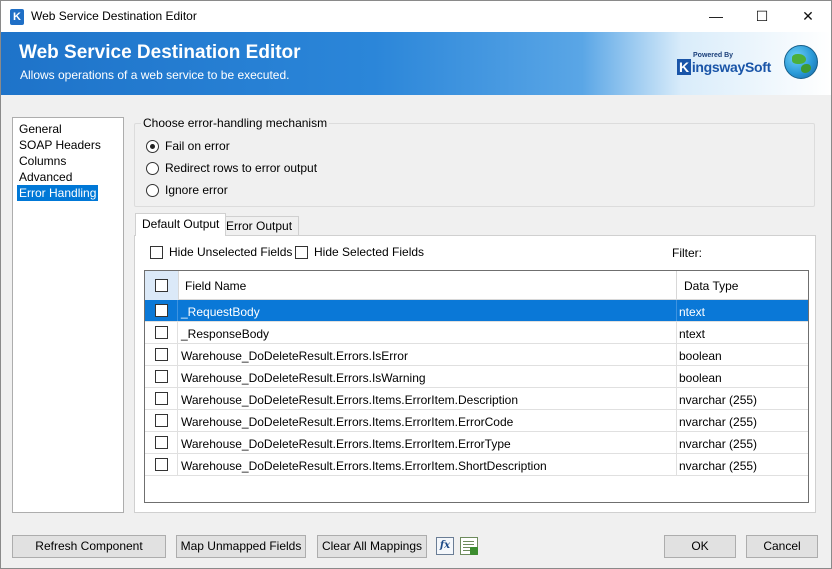 The width and height of the screenshot is (832, 569). I want to click on column-header-data-type: Data Type, so click(711, 286).